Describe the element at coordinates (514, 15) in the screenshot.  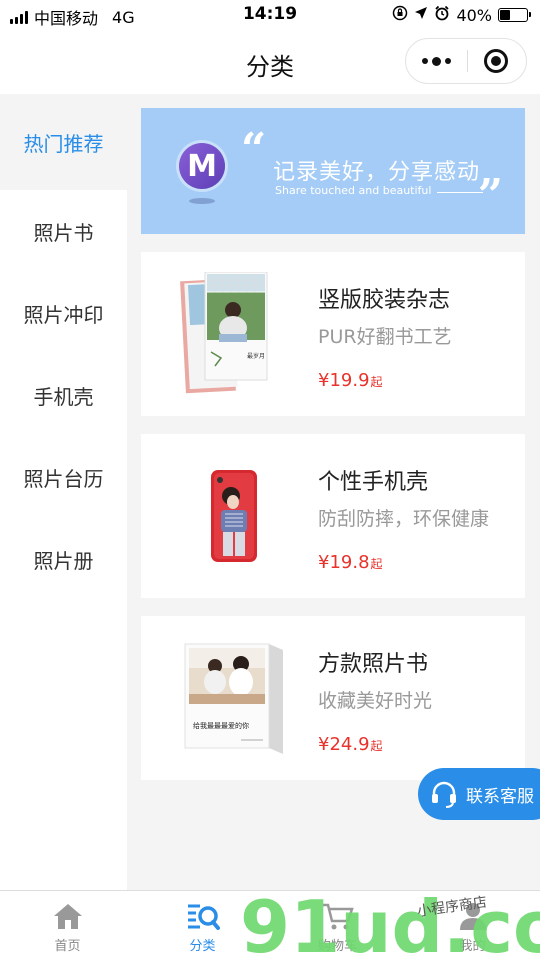
I see `battery-icon` at that location.